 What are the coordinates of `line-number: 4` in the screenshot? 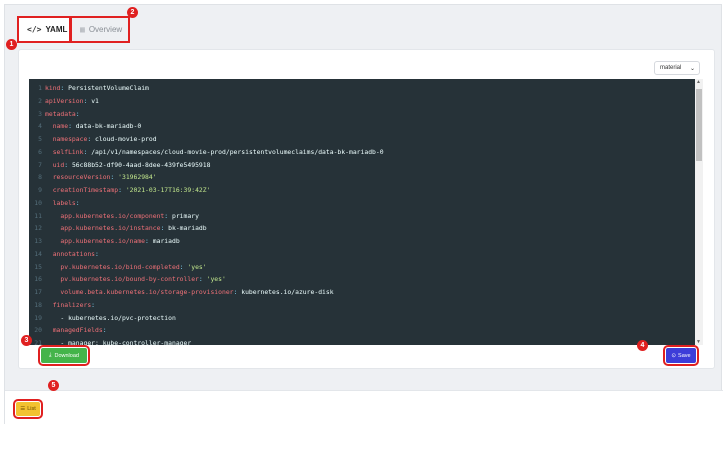 It's located at (40, 126).